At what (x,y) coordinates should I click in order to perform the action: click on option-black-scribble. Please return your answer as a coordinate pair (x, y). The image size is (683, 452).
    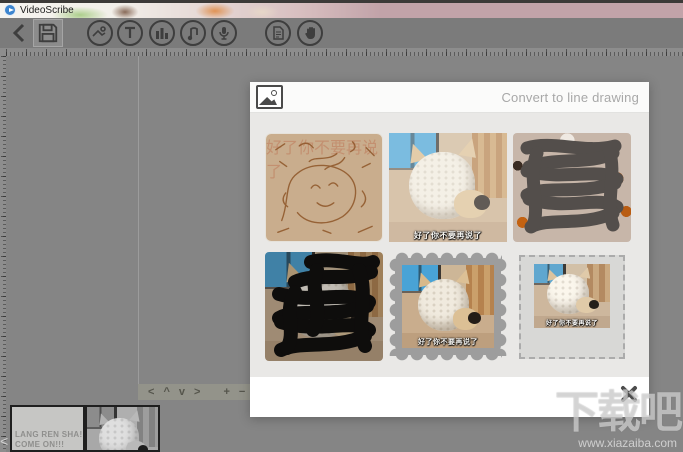
    Looking at the image, I should click on (324, 306).